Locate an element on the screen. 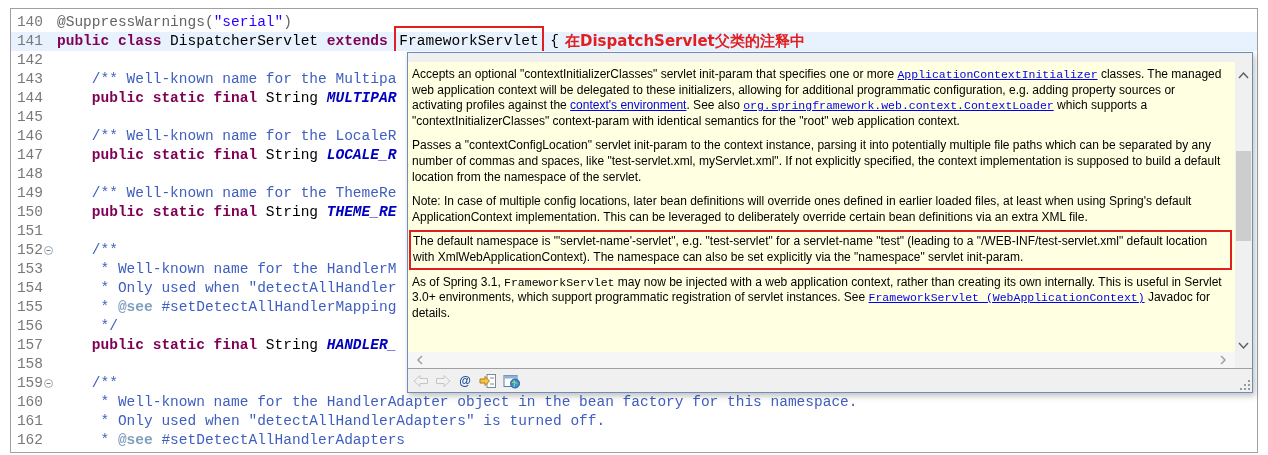 The height and width of the screenshot is (455, 1268). highlighted-class-name: FrameworkServlet is located at coordinates (469, 41).